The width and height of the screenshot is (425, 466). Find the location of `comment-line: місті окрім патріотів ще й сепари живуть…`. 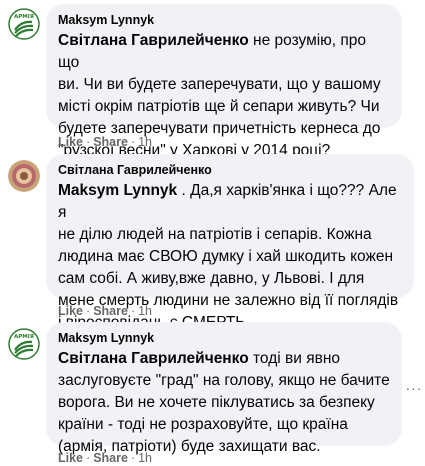

comment-line: місті окрім патріотів ще й сепари живуть… is located at coordinates (219, 106).